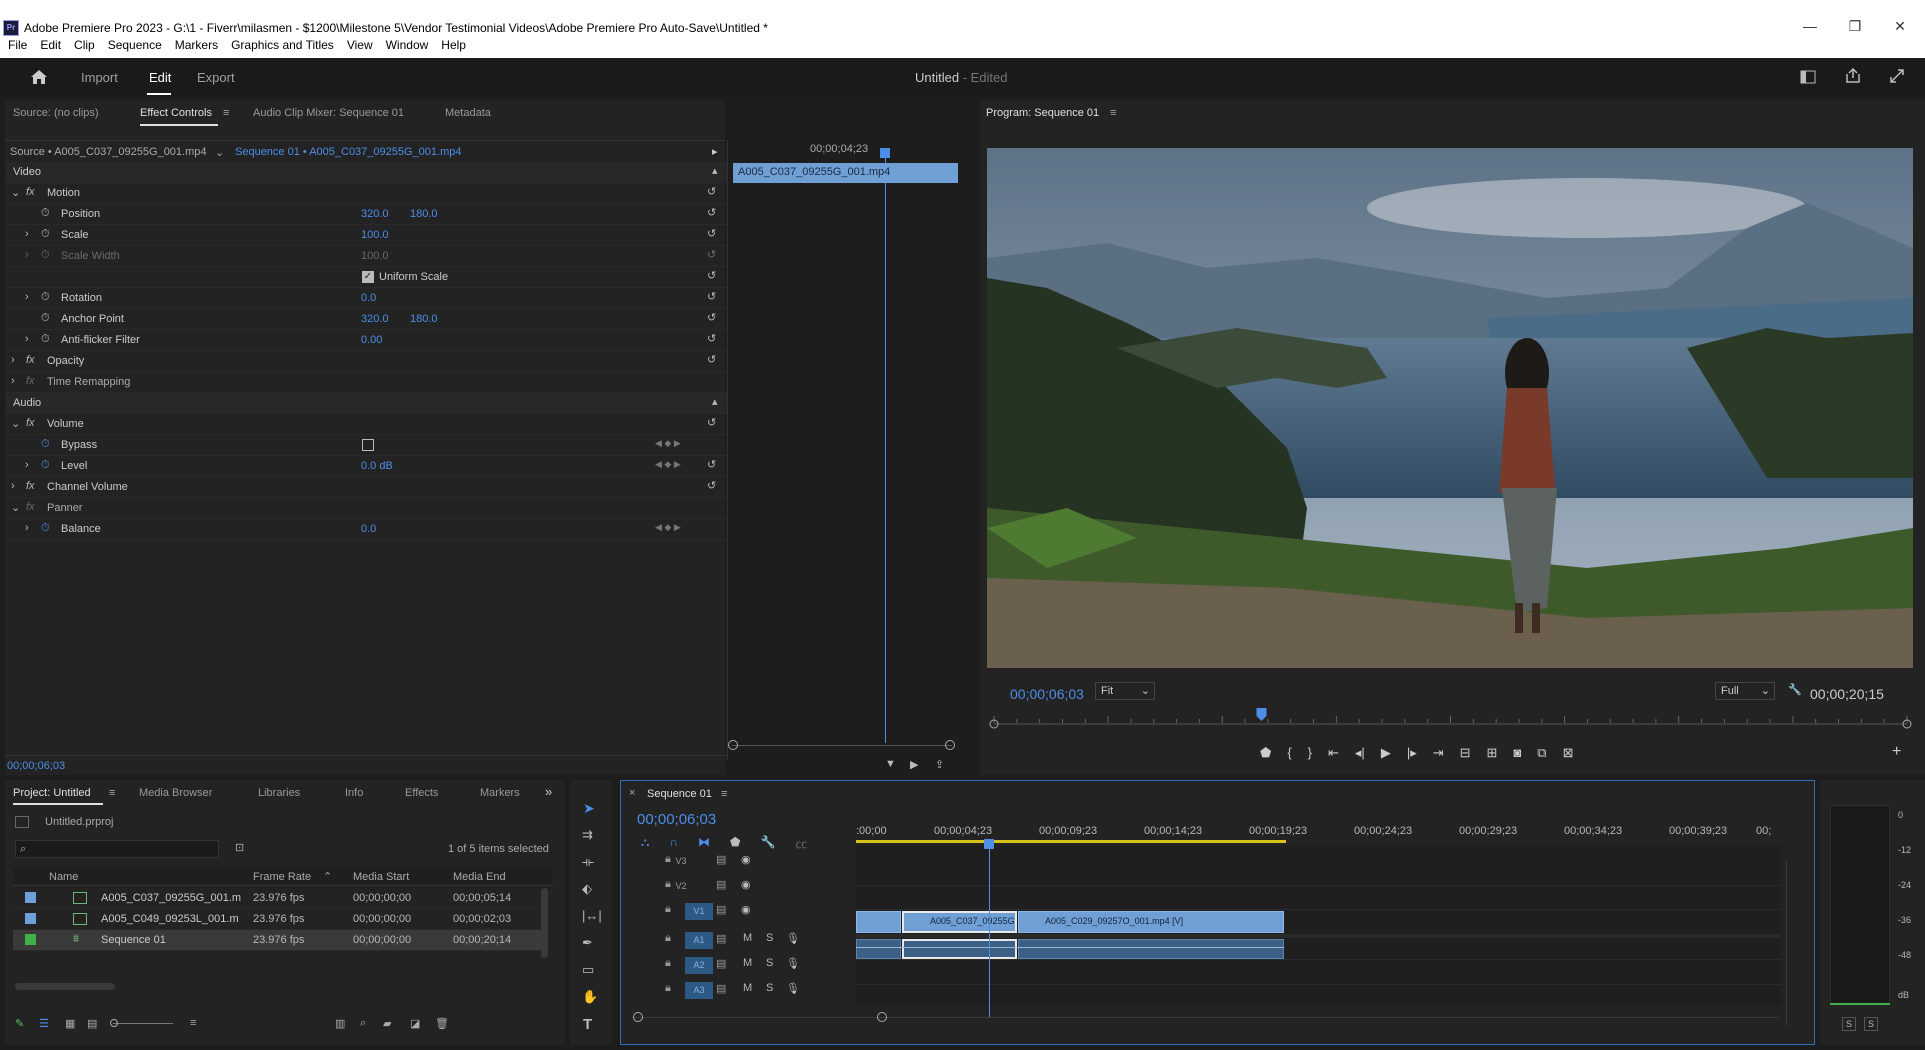 The height and width of the screenshot is (1050, 1925). What do you see at coordinates (282, 45) in the screenshot?
I see `menu-graphics: Graphics and Titles` at bounding box center [282, 45].